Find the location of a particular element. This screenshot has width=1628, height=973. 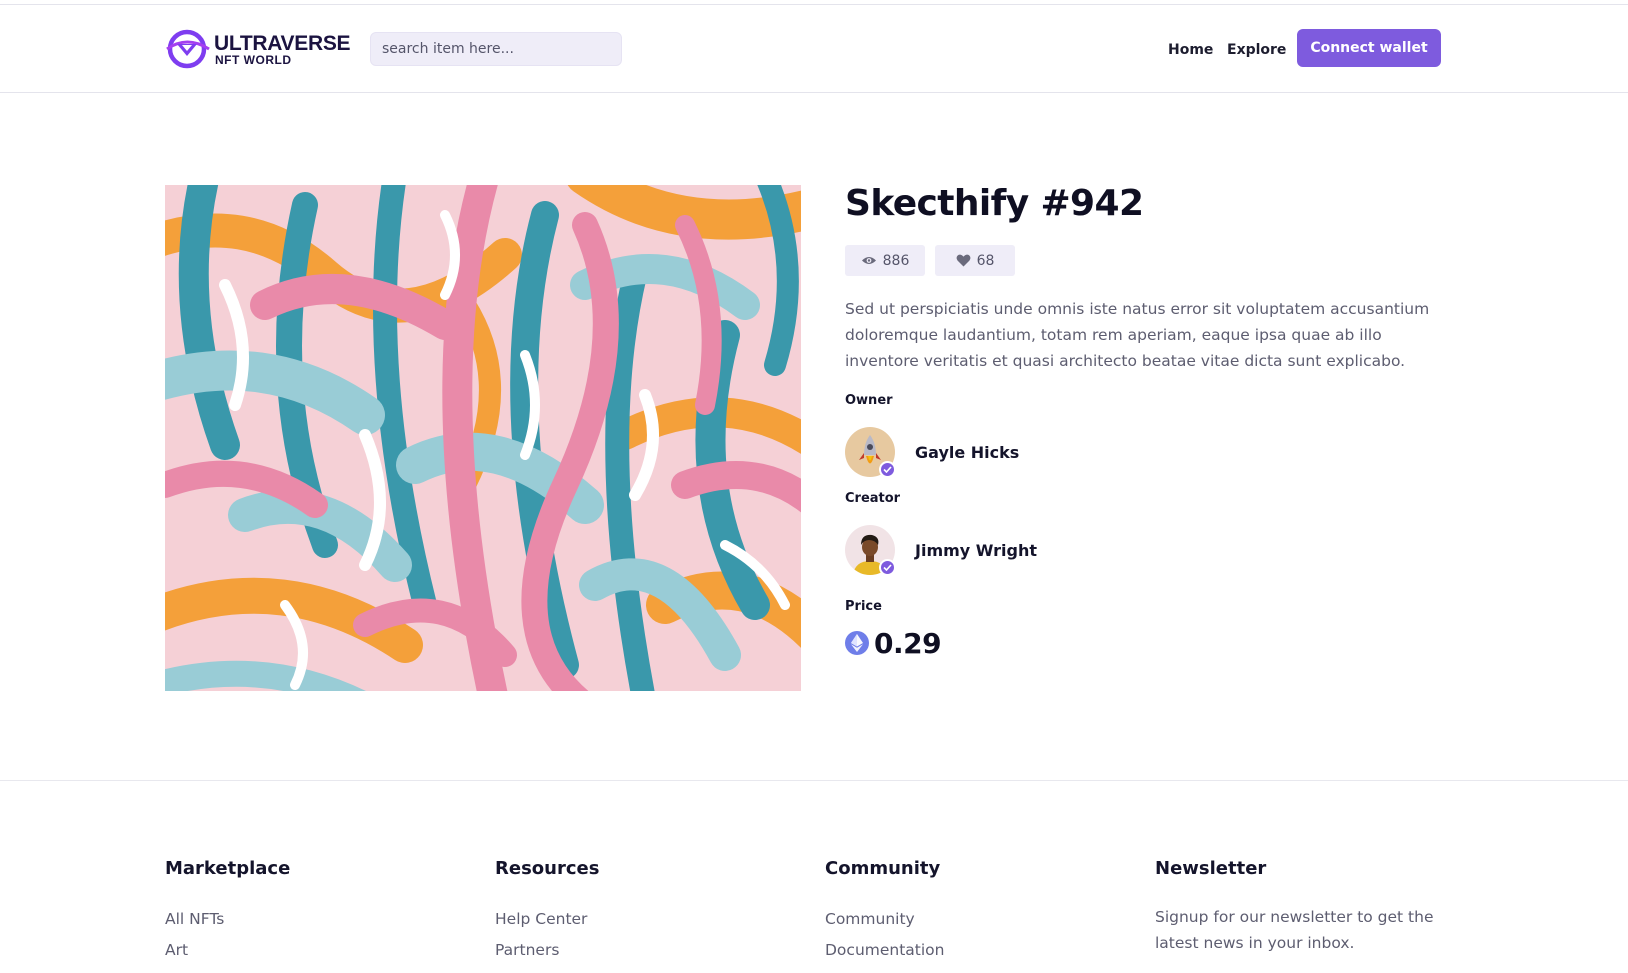

ethereum-icon is located at coordinates (857, 643).